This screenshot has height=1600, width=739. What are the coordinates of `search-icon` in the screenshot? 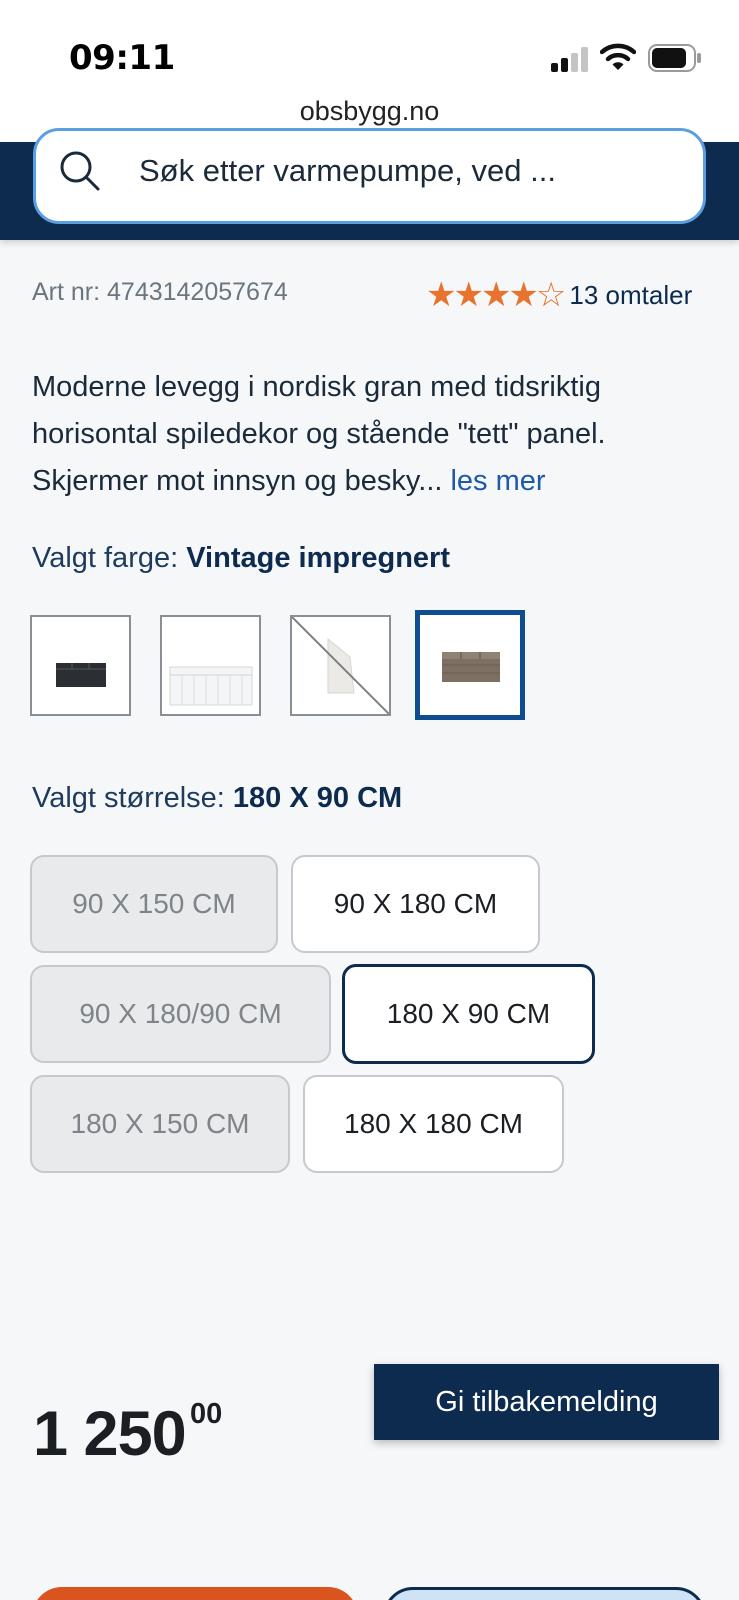 It's located at (80, 171).